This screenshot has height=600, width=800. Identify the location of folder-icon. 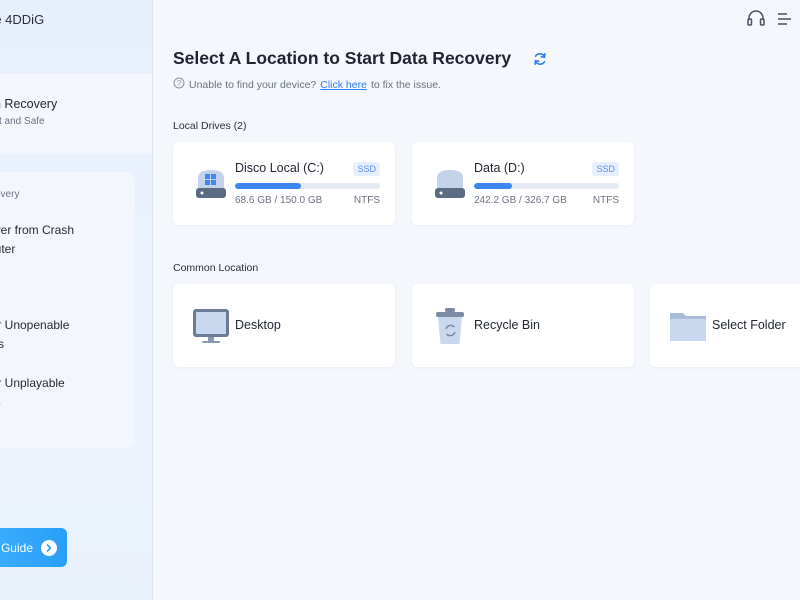
(689, 326).